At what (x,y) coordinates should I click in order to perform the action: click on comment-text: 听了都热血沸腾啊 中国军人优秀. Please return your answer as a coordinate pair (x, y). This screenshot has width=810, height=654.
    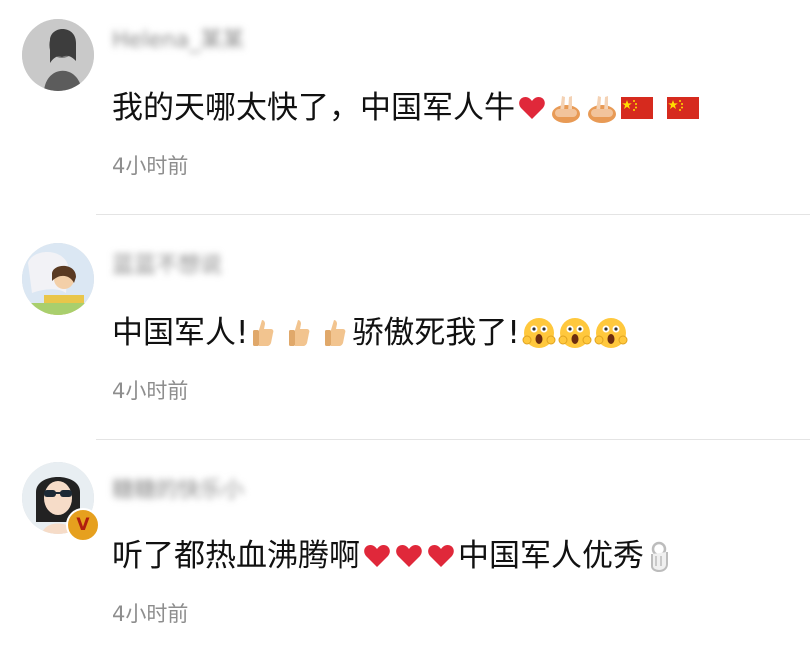
    Looking at the image, I should click on (392, 556).